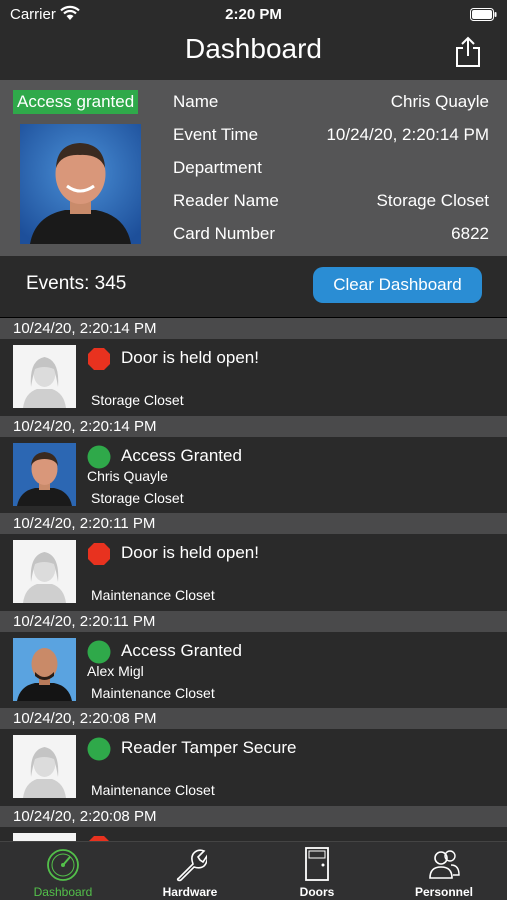 The image size is (507, 900). Describe the element at coordinates (253, 286) in the screenshot. I see `events-toolbar: Events: 345 Clear Dashboard` at that location.